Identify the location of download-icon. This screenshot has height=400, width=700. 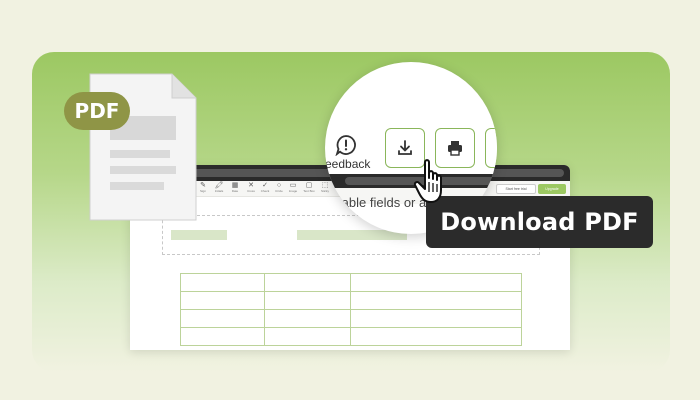
(405, 147).